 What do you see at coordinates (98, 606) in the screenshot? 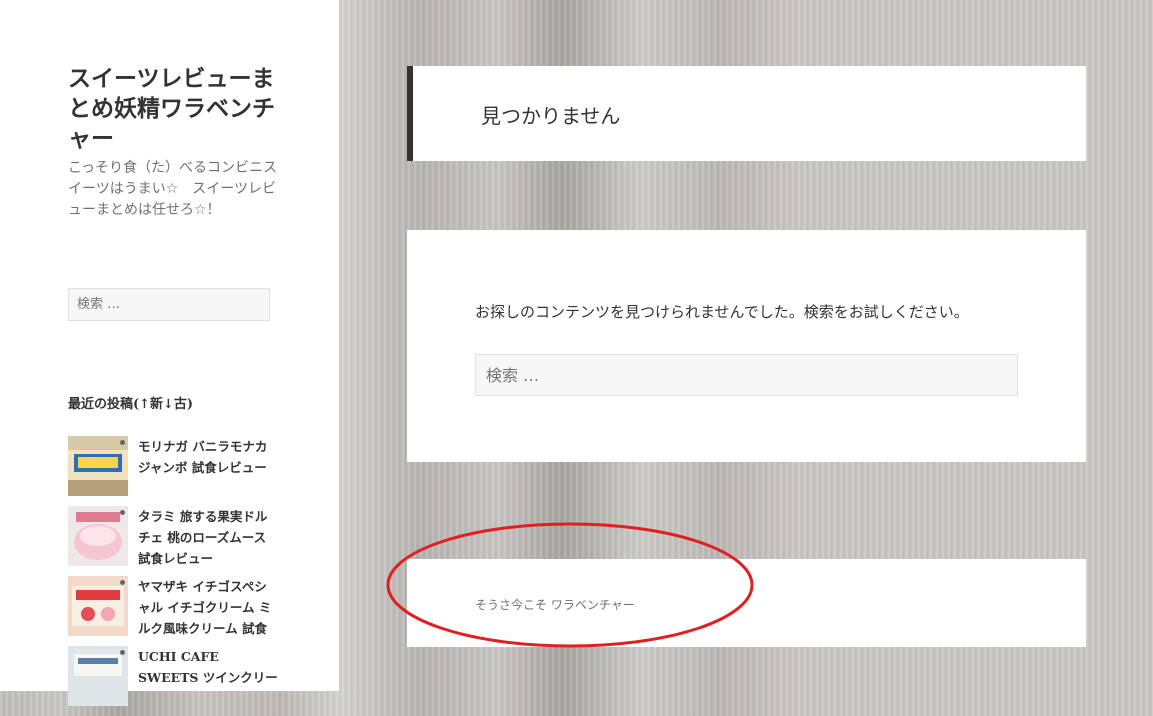
I see `strawberry-bread-package-thumbnail` at bounding box center [98, 606].